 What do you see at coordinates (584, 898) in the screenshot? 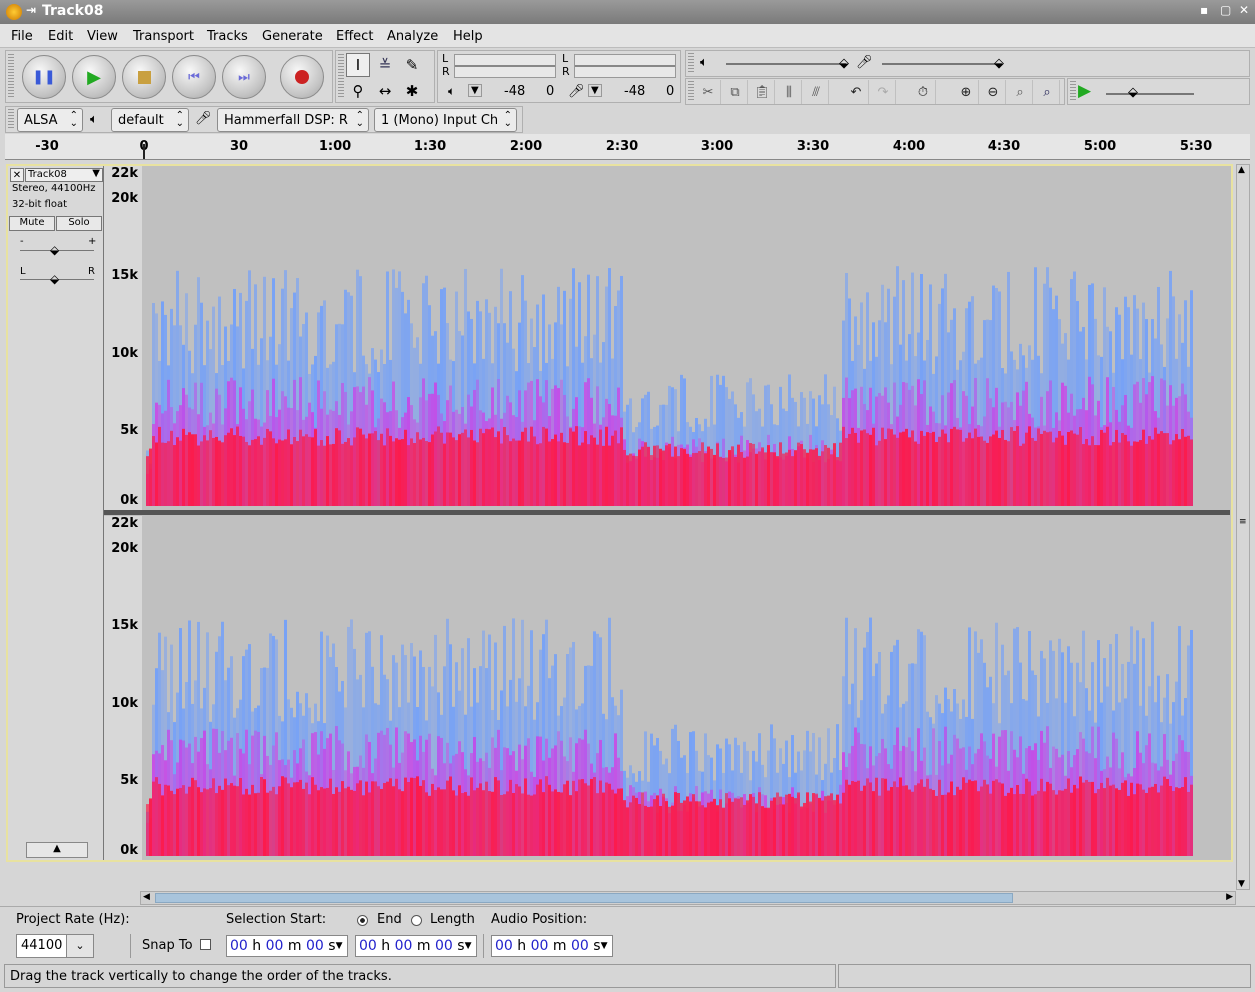
I see `horizontal-scroll-thumb` at bounding box center [584, 898].